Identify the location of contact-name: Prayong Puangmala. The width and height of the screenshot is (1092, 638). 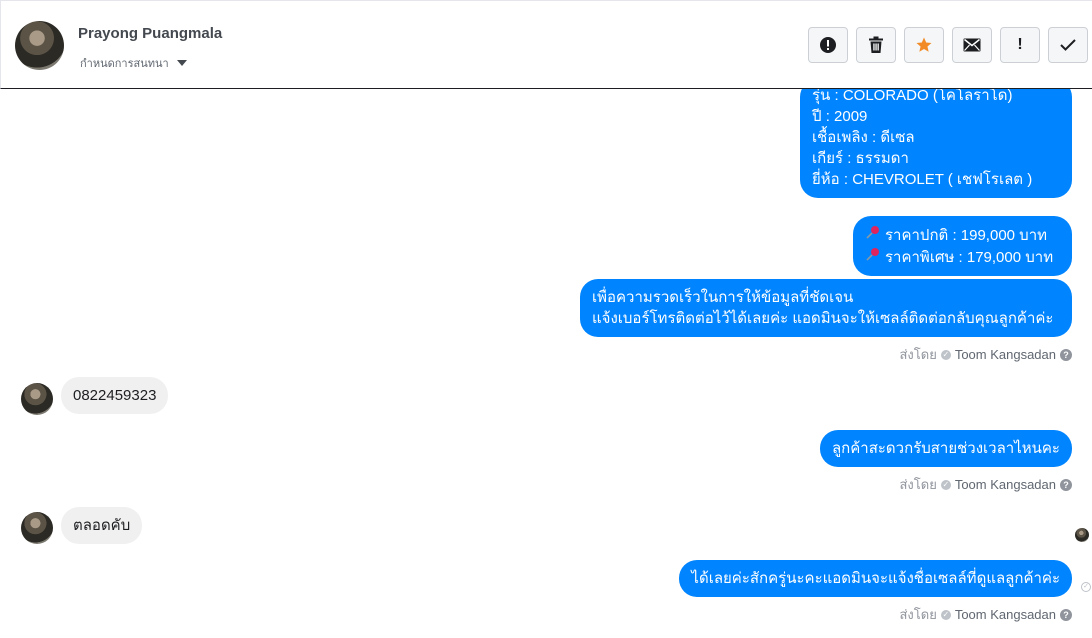
(150, 33).